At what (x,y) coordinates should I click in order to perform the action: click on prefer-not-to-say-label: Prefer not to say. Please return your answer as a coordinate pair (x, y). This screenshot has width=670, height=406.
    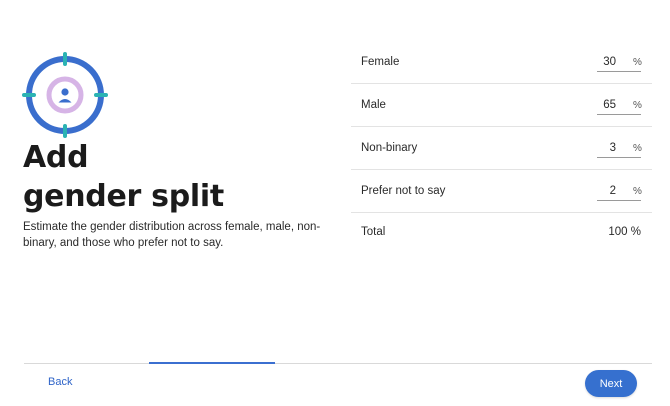
    Looking at the image, I should click on (403, 191).